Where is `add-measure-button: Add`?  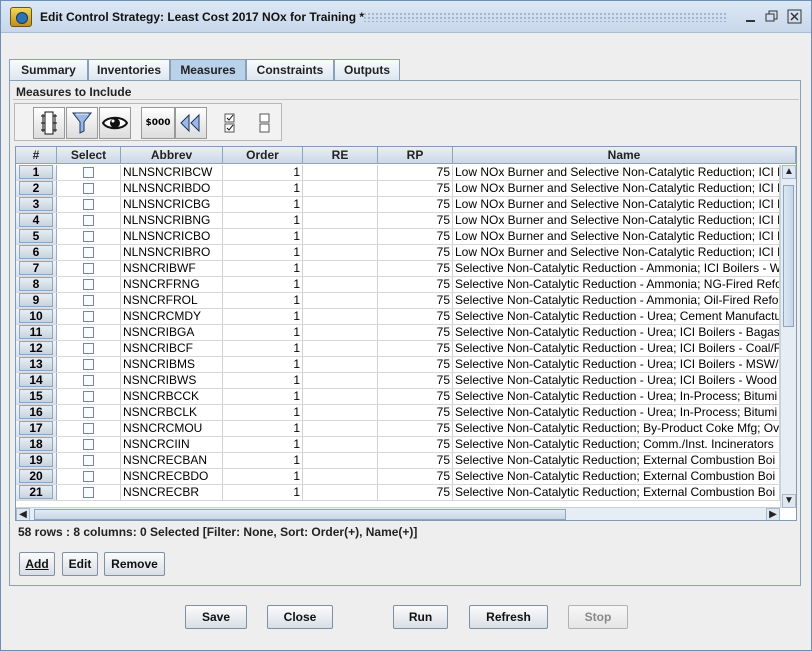
add-measure-button: Add is located at coordinates (37, 564).